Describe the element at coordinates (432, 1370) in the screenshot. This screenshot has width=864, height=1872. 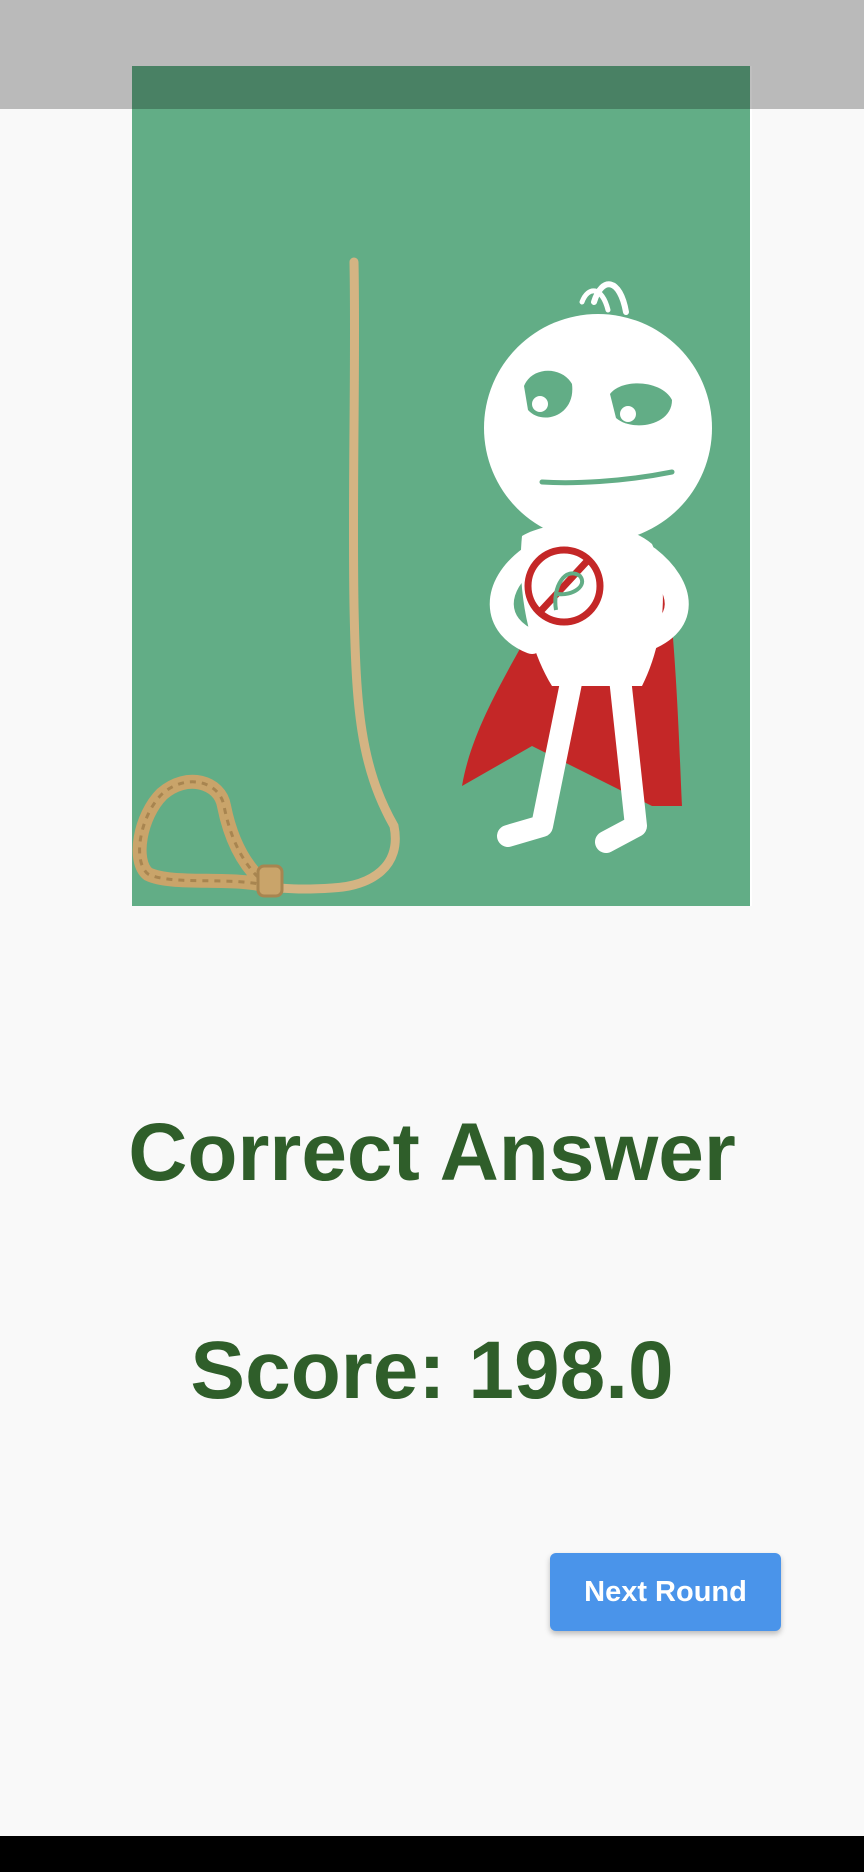
I see `score-display: Score: 198.0` at that location.